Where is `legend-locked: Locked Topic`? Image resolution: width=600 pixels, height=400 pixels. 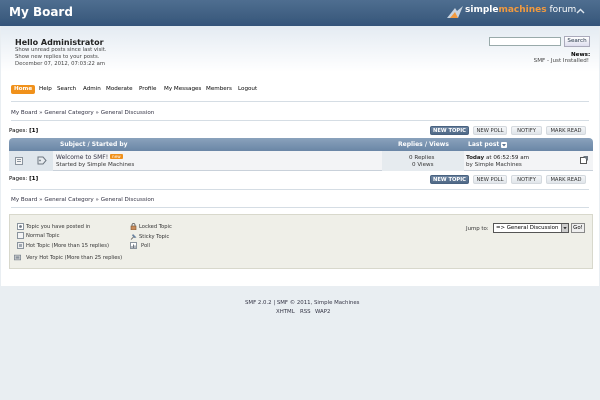 legend-locked: Locked Topic is located at coordinates (155, 227).